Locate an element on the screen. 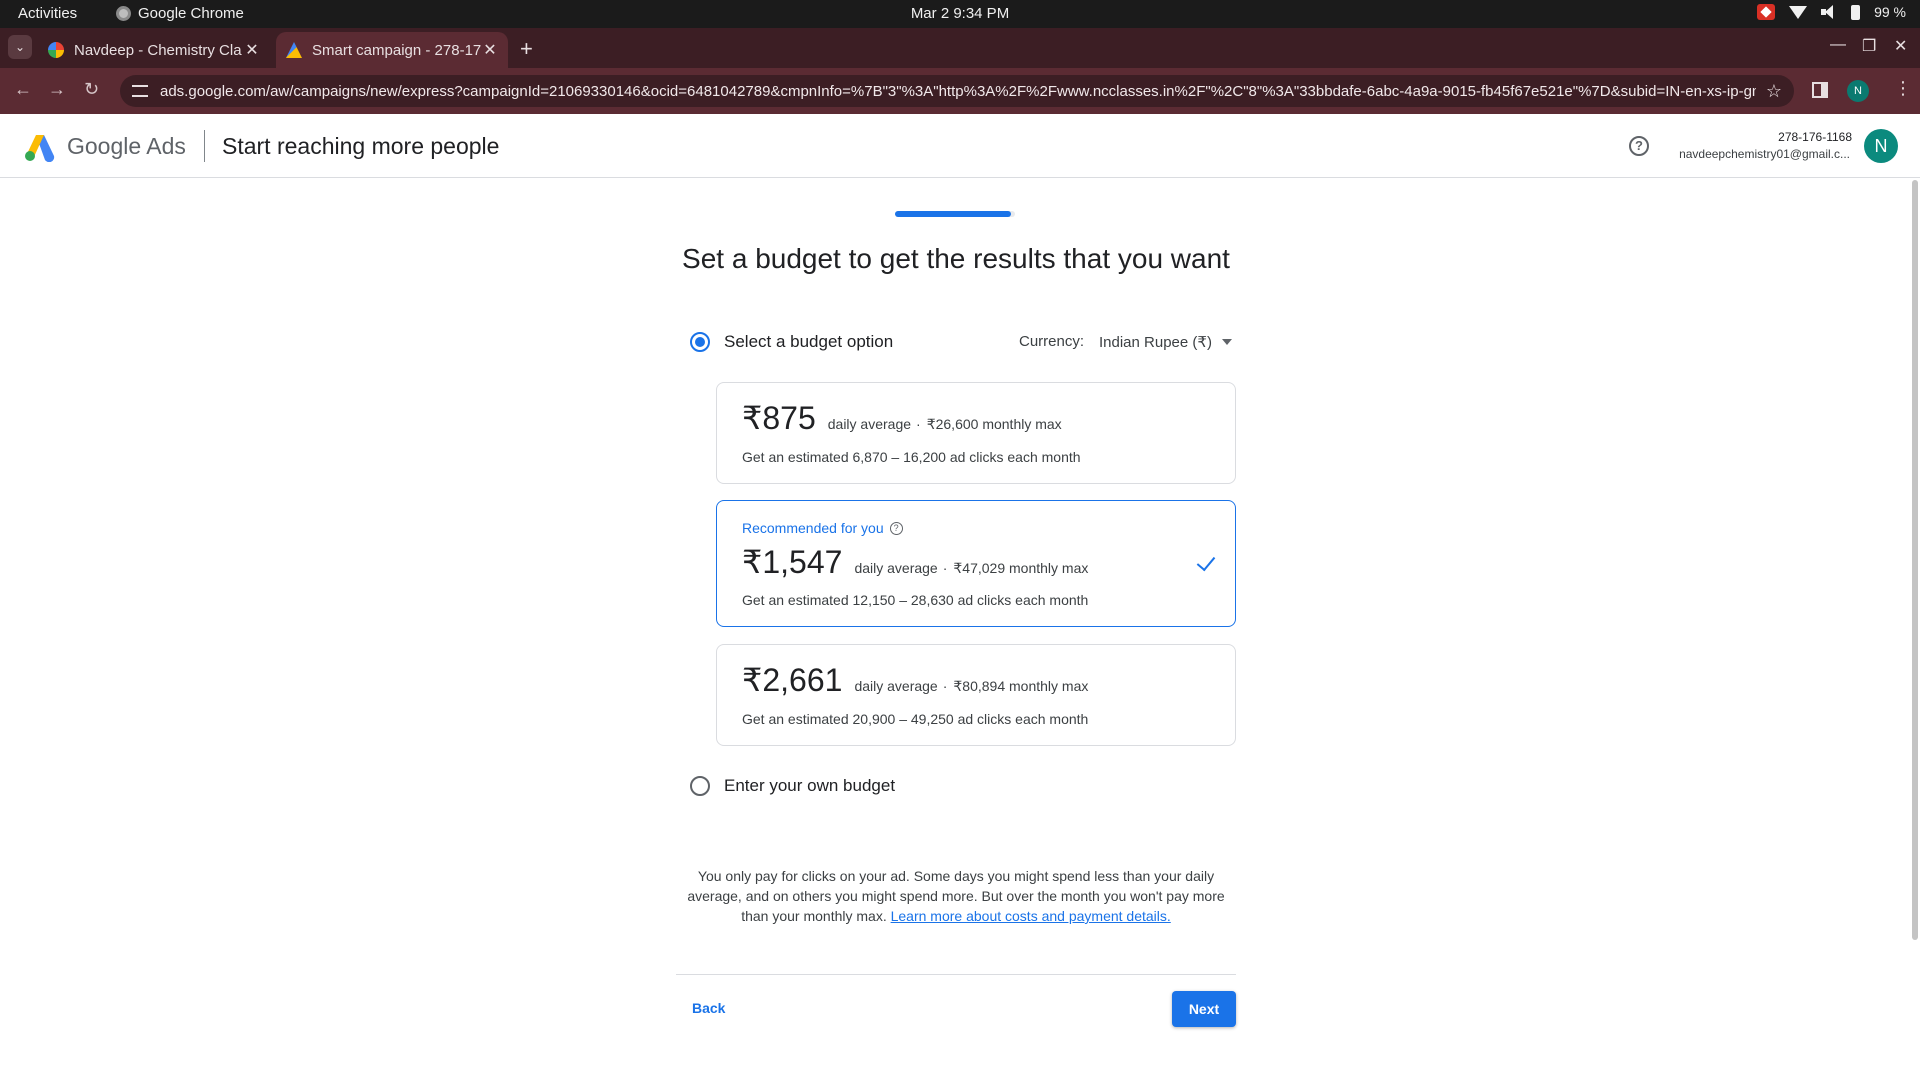 The width and height of the screenshot is (1920, 1080). reload-icon: ↻ is located at coordinates (91, 89).